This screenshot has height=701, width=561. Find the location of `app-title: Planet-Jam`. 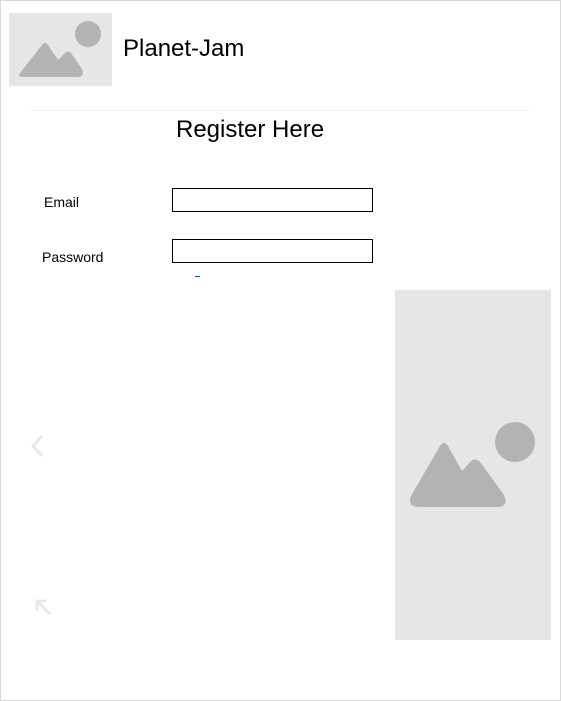

app-title: Planet-Jam is located at coordinates (184, 48).